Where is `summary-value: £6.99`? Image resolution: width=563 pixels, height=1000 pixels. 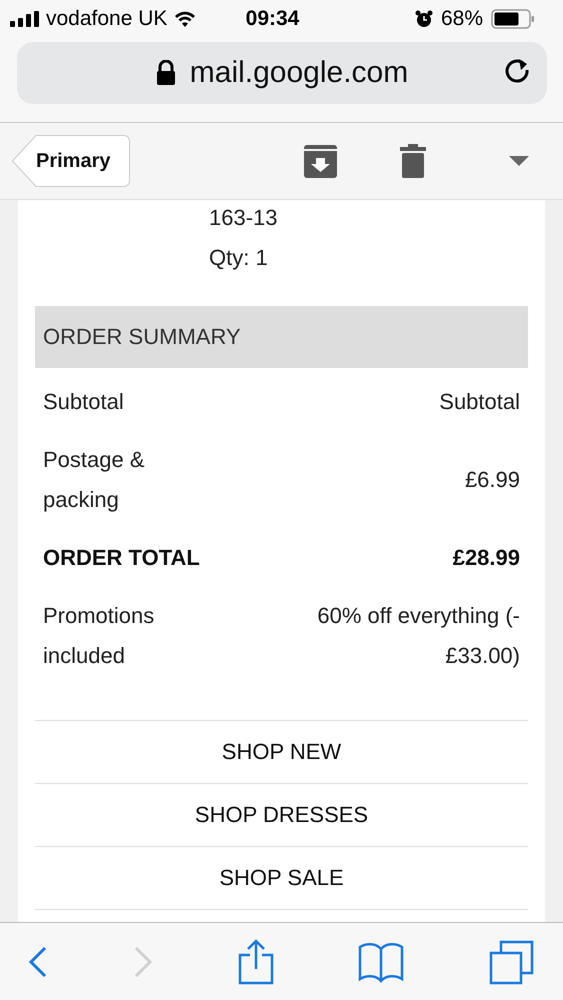 summary-value: £6.99 is located at coordinates (492, 480).